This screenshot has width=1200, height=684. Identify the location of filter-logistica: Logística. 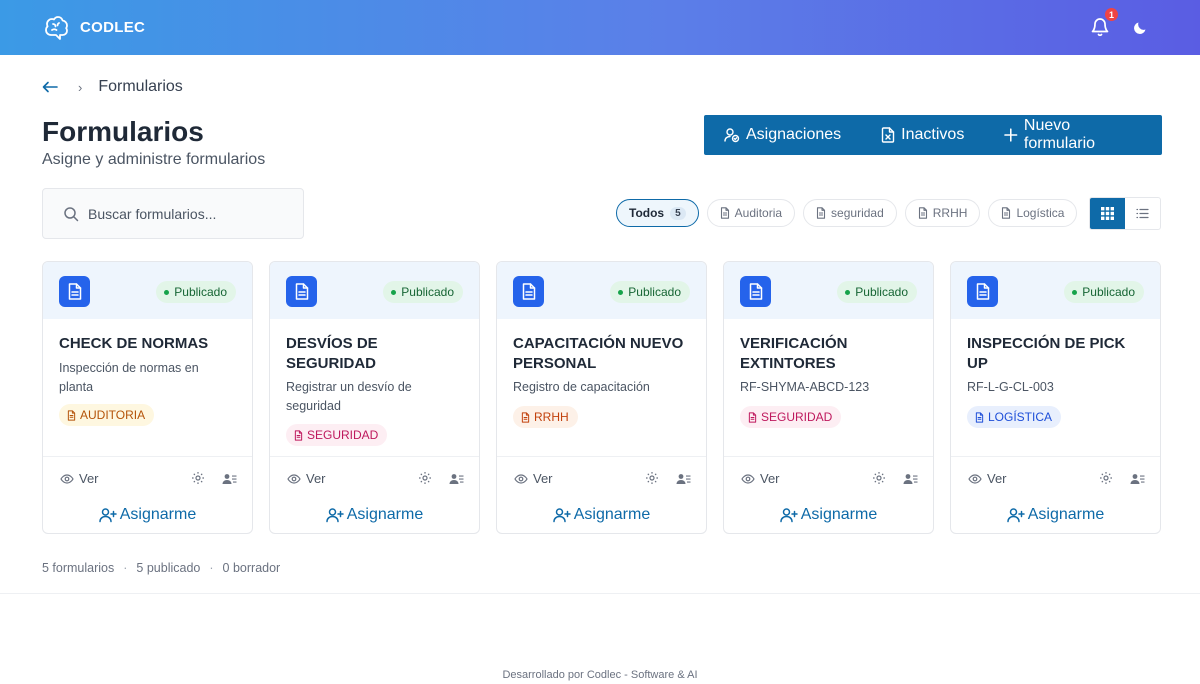
(1033, 213).